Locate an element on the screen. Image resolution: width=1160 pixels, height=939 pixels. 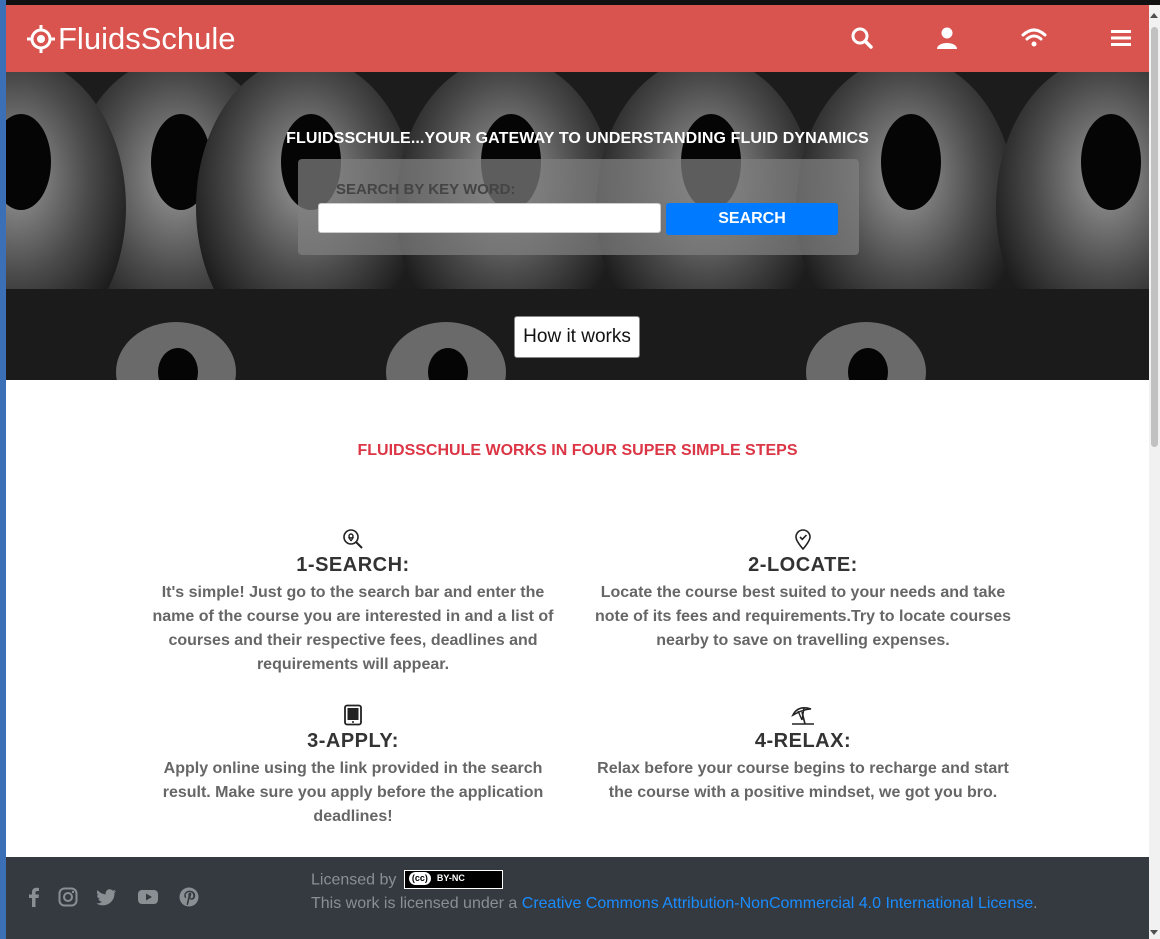
cc-by-nc-badge: (cc) BY-NC is located at coordinates (453, 879).